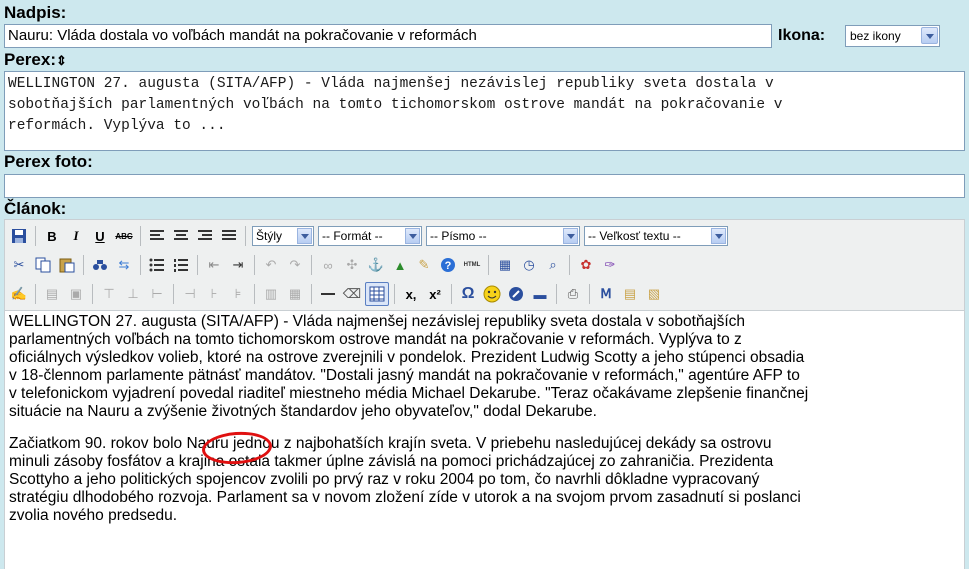  Describe the element at coordinates (76, 294) in the screenshot. I see `table-cell-props-icon: ▣` at that location.